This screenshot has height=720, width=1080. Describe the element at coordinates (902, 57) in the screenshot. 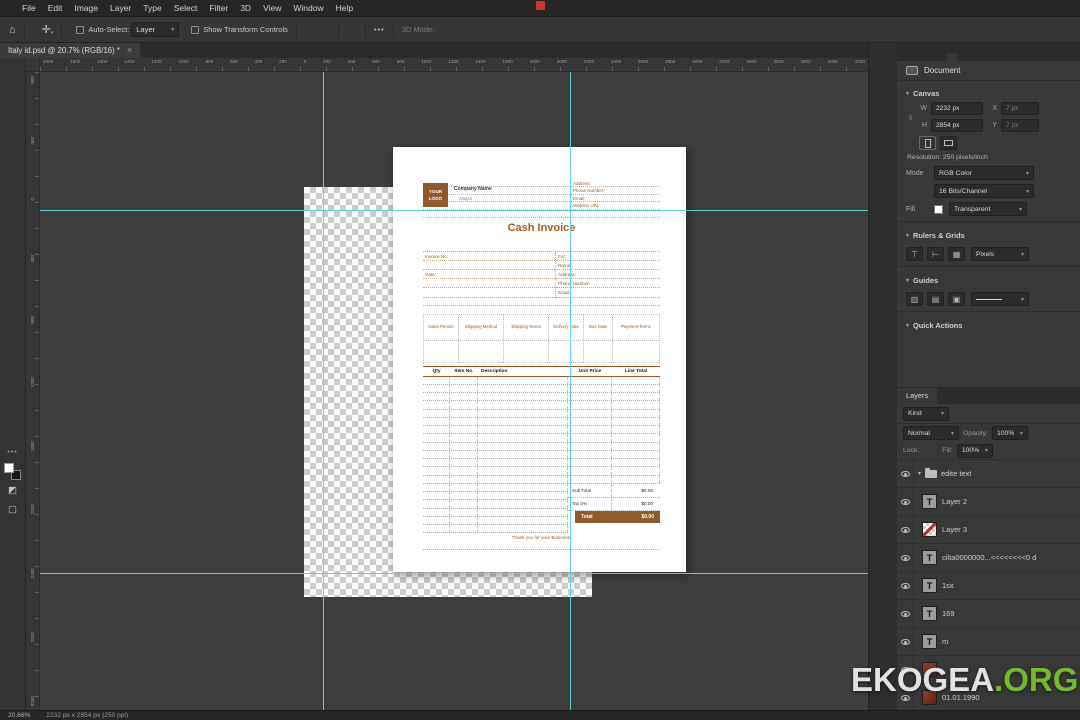

I see `tab-swatches` at that location.